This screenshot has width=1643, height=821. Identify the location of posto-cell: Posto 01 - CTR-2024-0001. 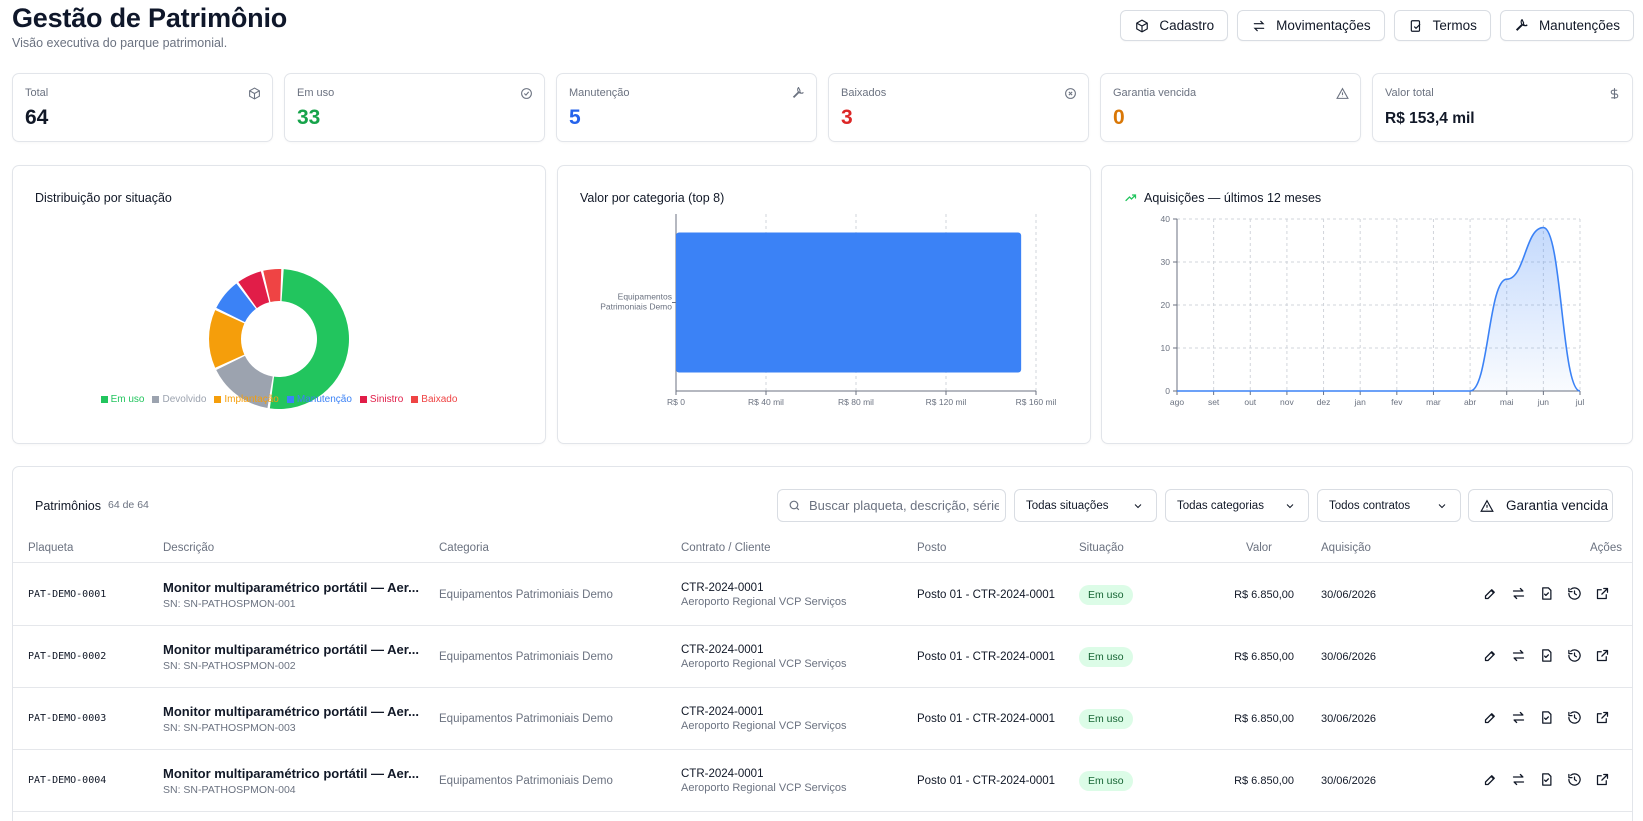
(986, 781).